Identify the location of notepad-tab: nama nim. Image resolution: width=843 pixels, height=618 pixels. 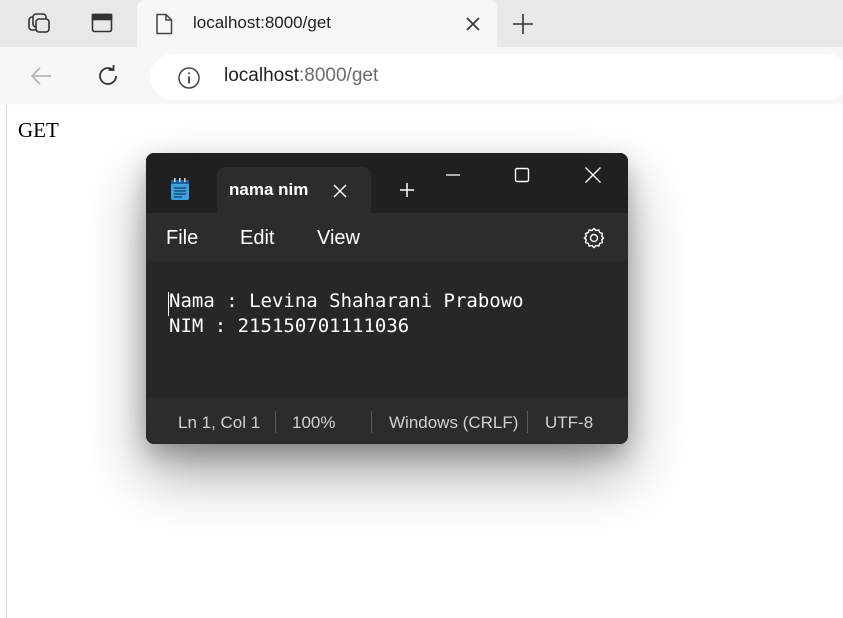
(294, 190).